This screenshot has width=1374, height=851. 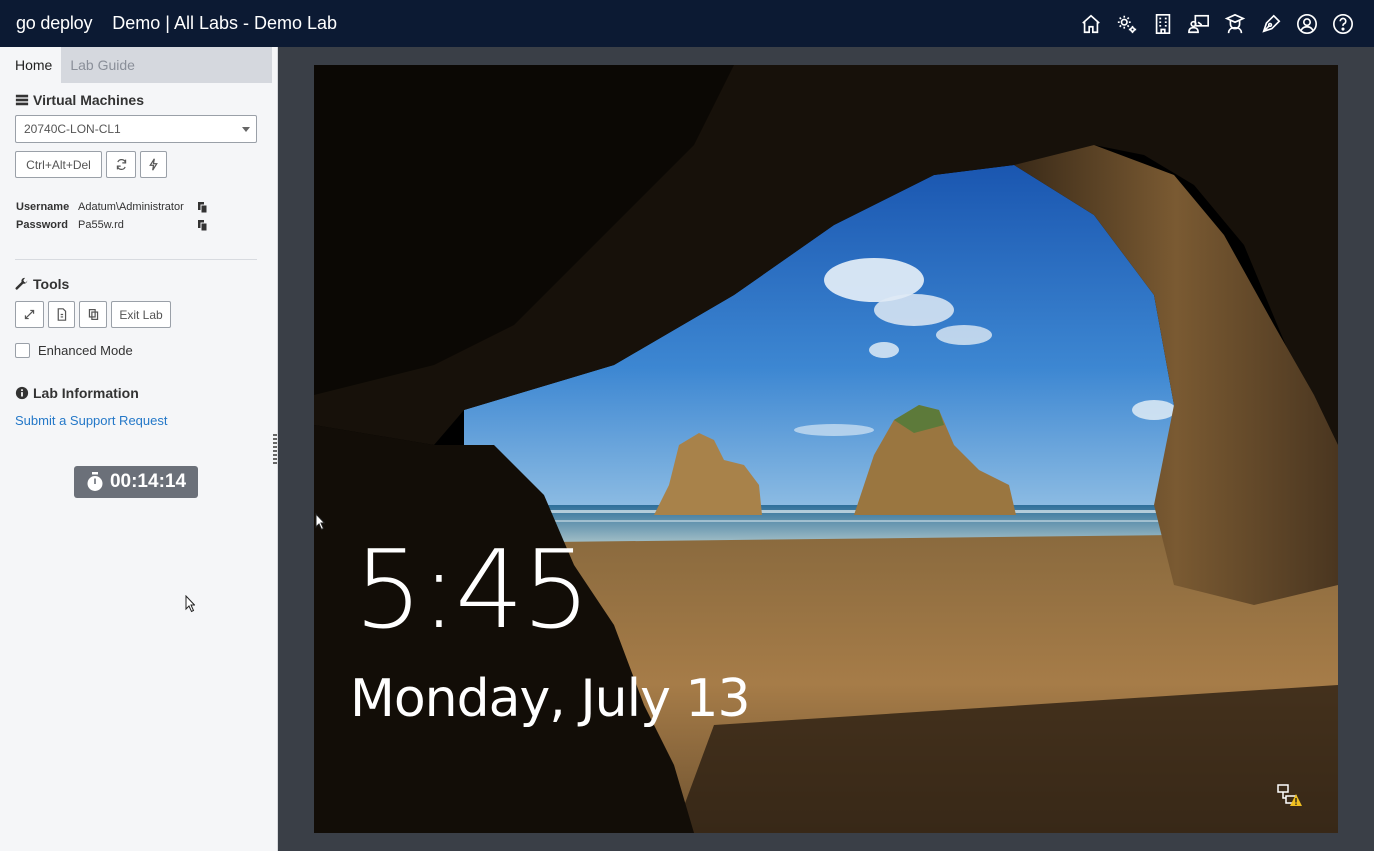 I want to click on tools-title: Tools, so click(x=51, y=284).